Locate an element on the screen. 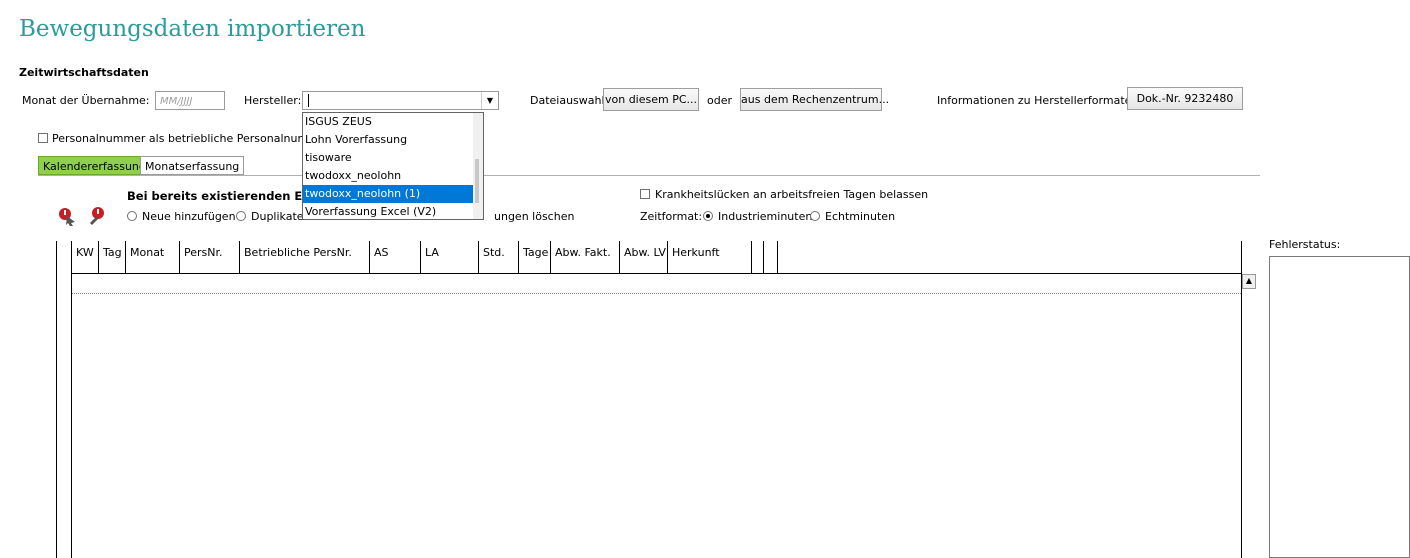  col-abw-lv: Abw. LV is located at coordinates (644, 257).